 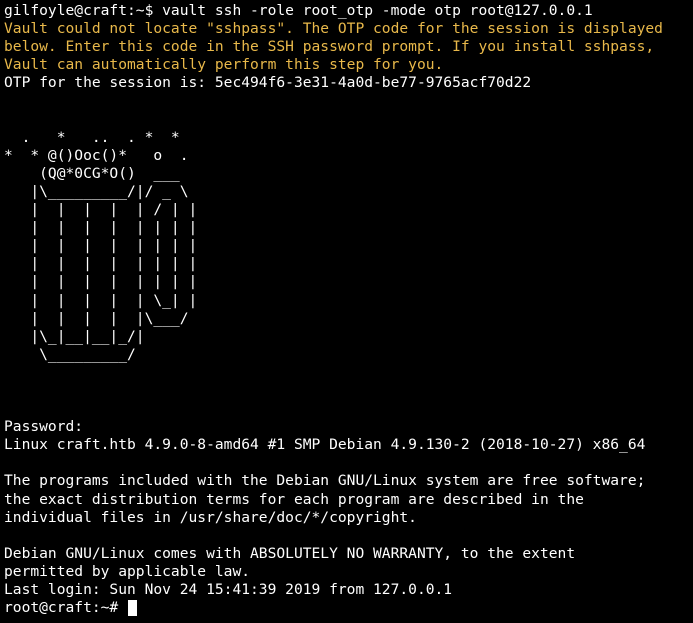 I want to click on cursor-block, so click(x=133, y=608).